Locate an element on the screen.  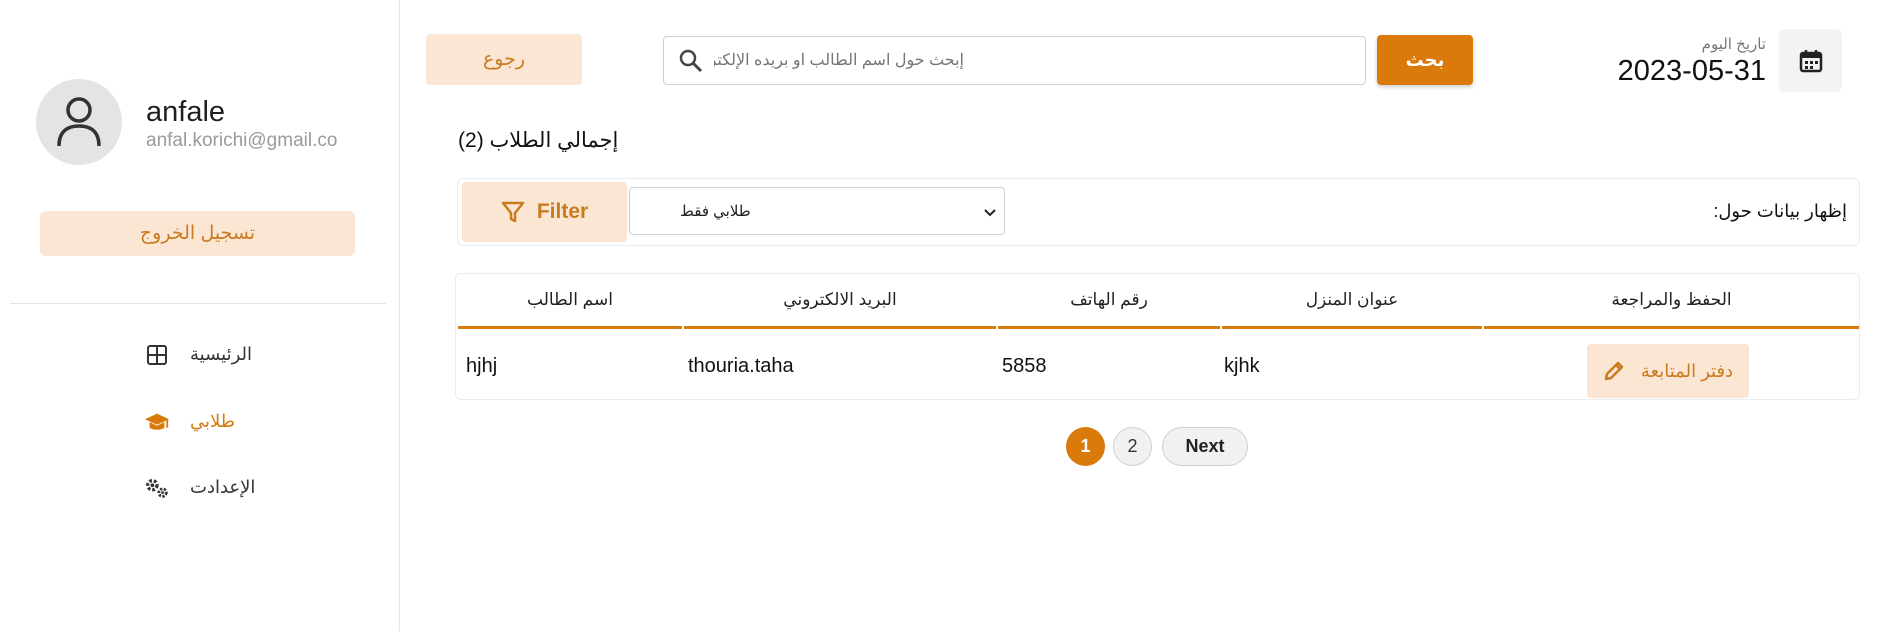
gears-icon is located at coordinates (157, 488).